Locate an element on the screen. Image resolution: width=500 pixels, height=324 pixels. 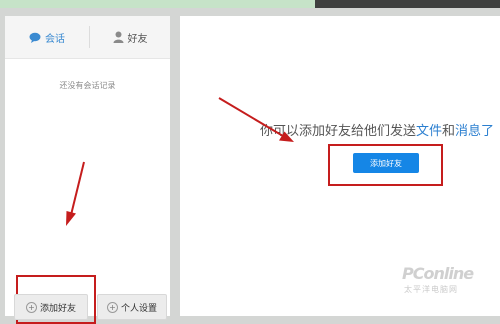
hint-messages-link: 消息了 is located at coordinates (475, 131).